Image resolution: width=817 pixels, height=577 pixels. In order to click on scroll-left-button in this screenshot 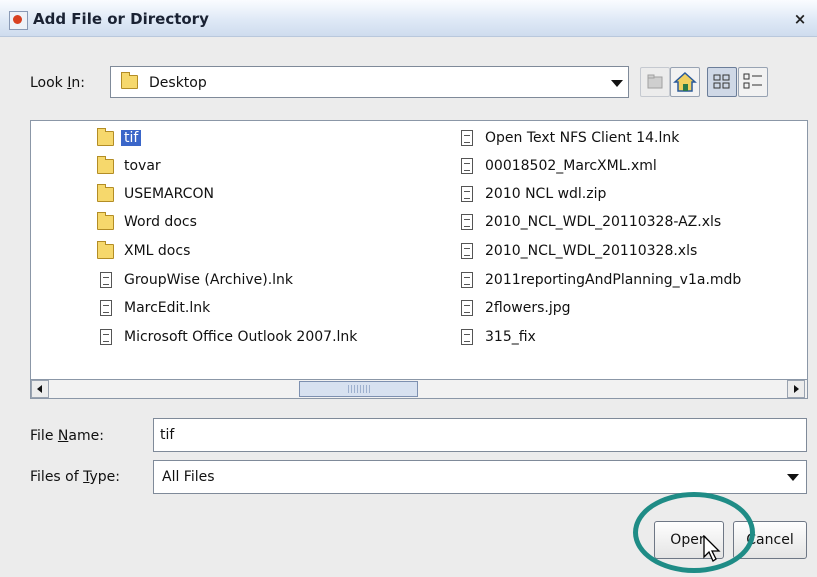, I will do `click(40, 389)`.